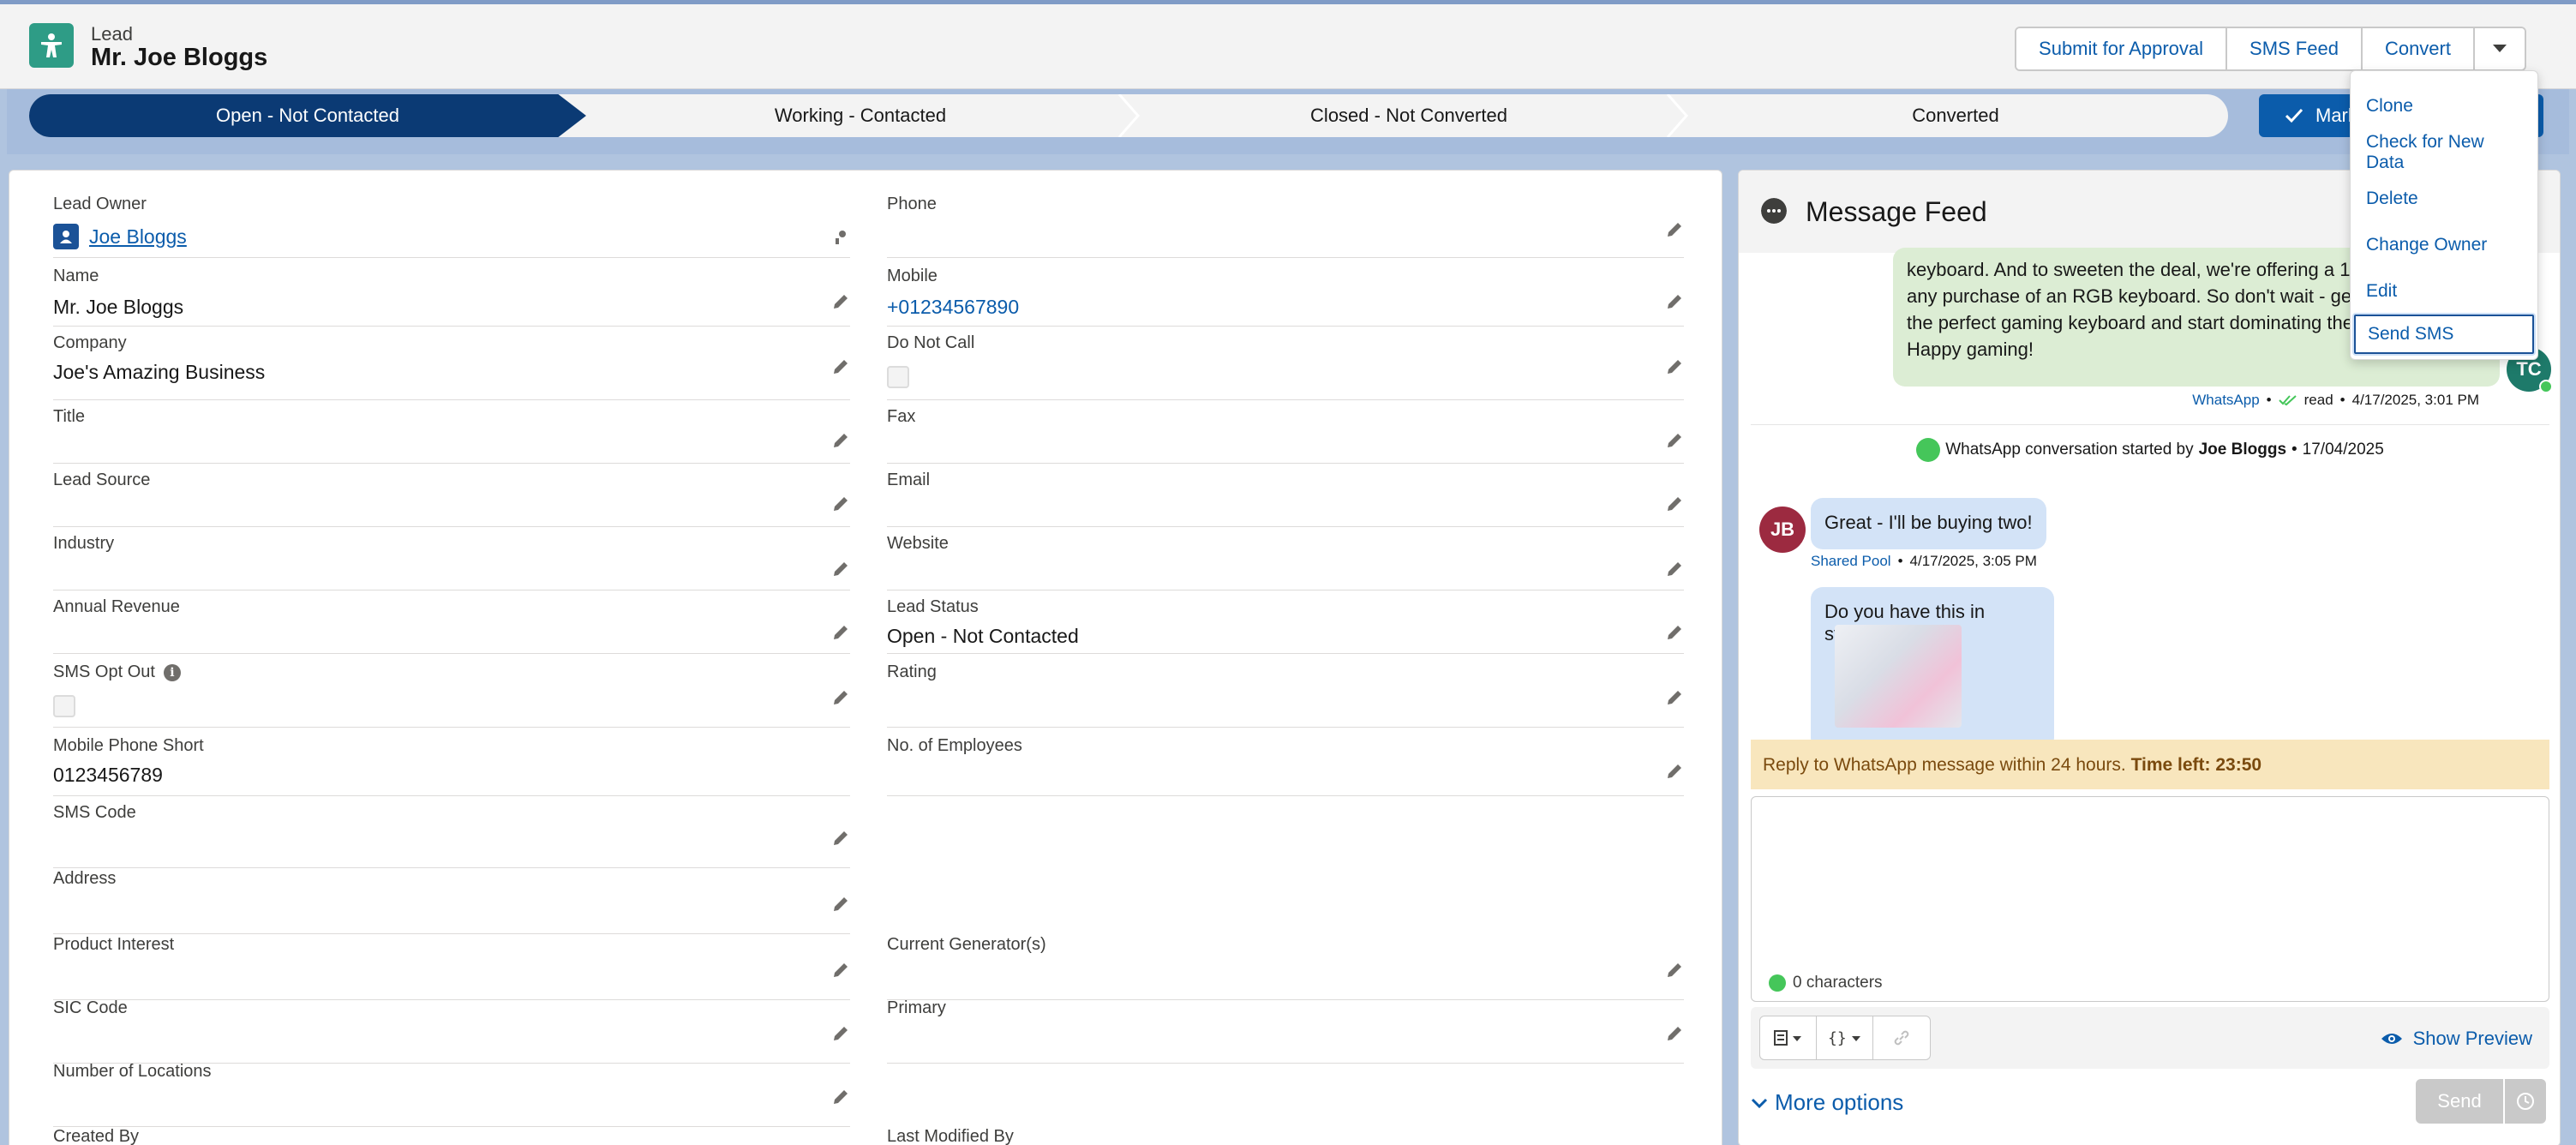 The width and height of the screenshot is (2576, 1145). Describe the element at coordinates (84, 543) in the screenshot. I see `field-label: Industry` at that location.